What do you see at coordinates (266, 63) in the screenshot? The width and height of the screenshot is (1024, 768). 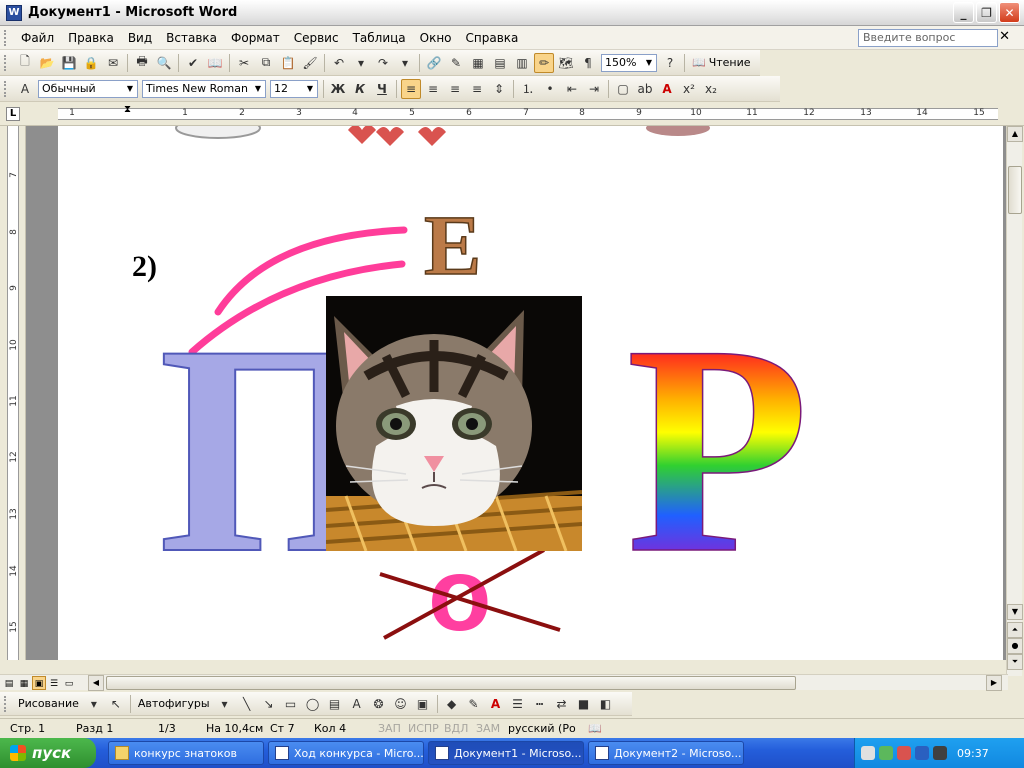 I see `copy-icon: ⧉` at bounding box center [266, 63].